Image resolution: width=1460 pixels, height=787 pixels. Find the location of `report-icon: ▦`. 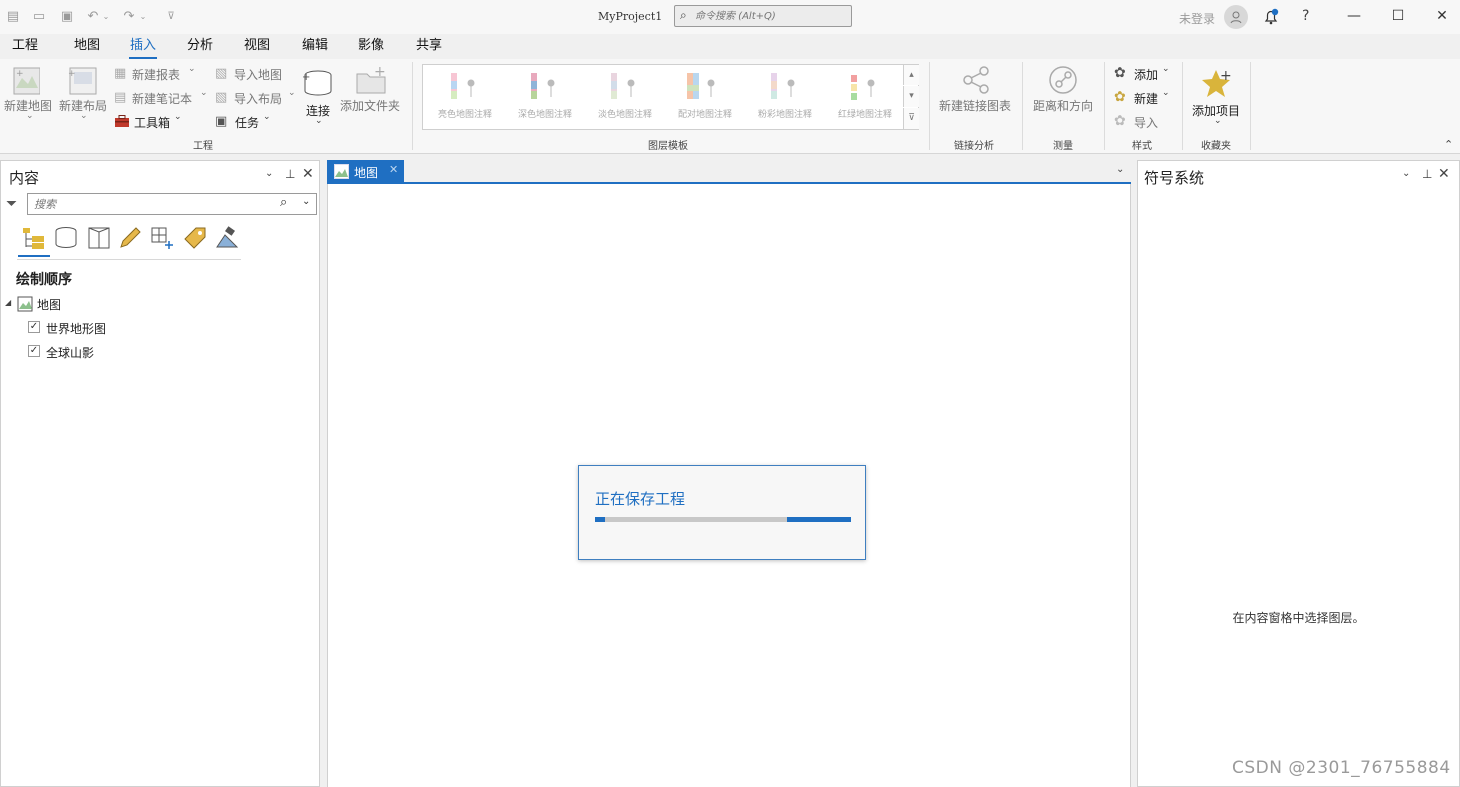

report-icon: ▦ is located at coordinates (120, 73).